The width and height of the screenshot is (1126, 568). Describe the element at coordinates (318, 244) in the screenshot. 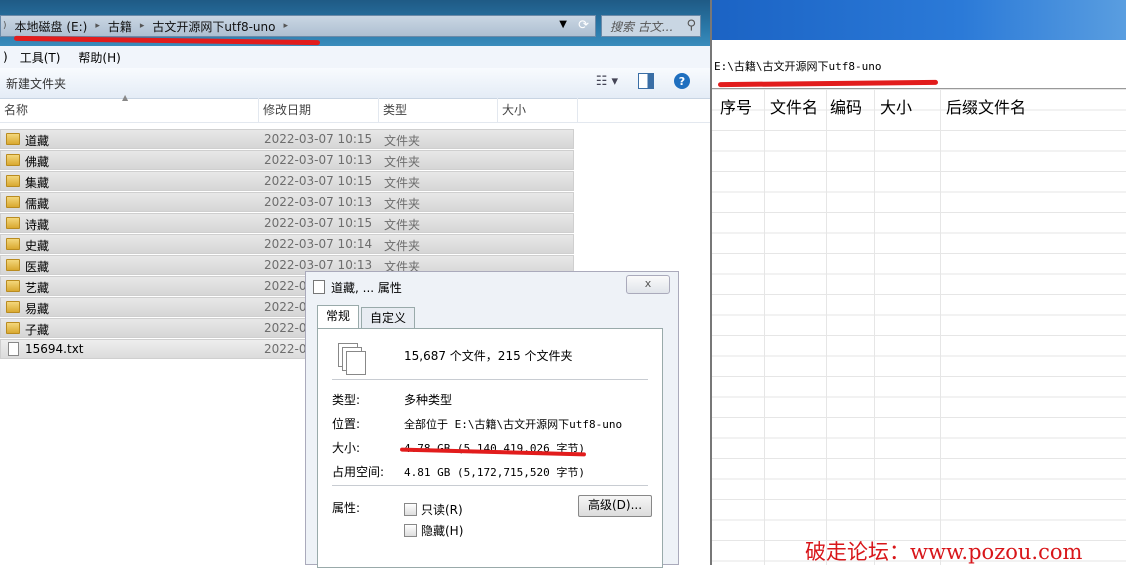

I see `row-date: 2022-03-07 10:14` at that location.